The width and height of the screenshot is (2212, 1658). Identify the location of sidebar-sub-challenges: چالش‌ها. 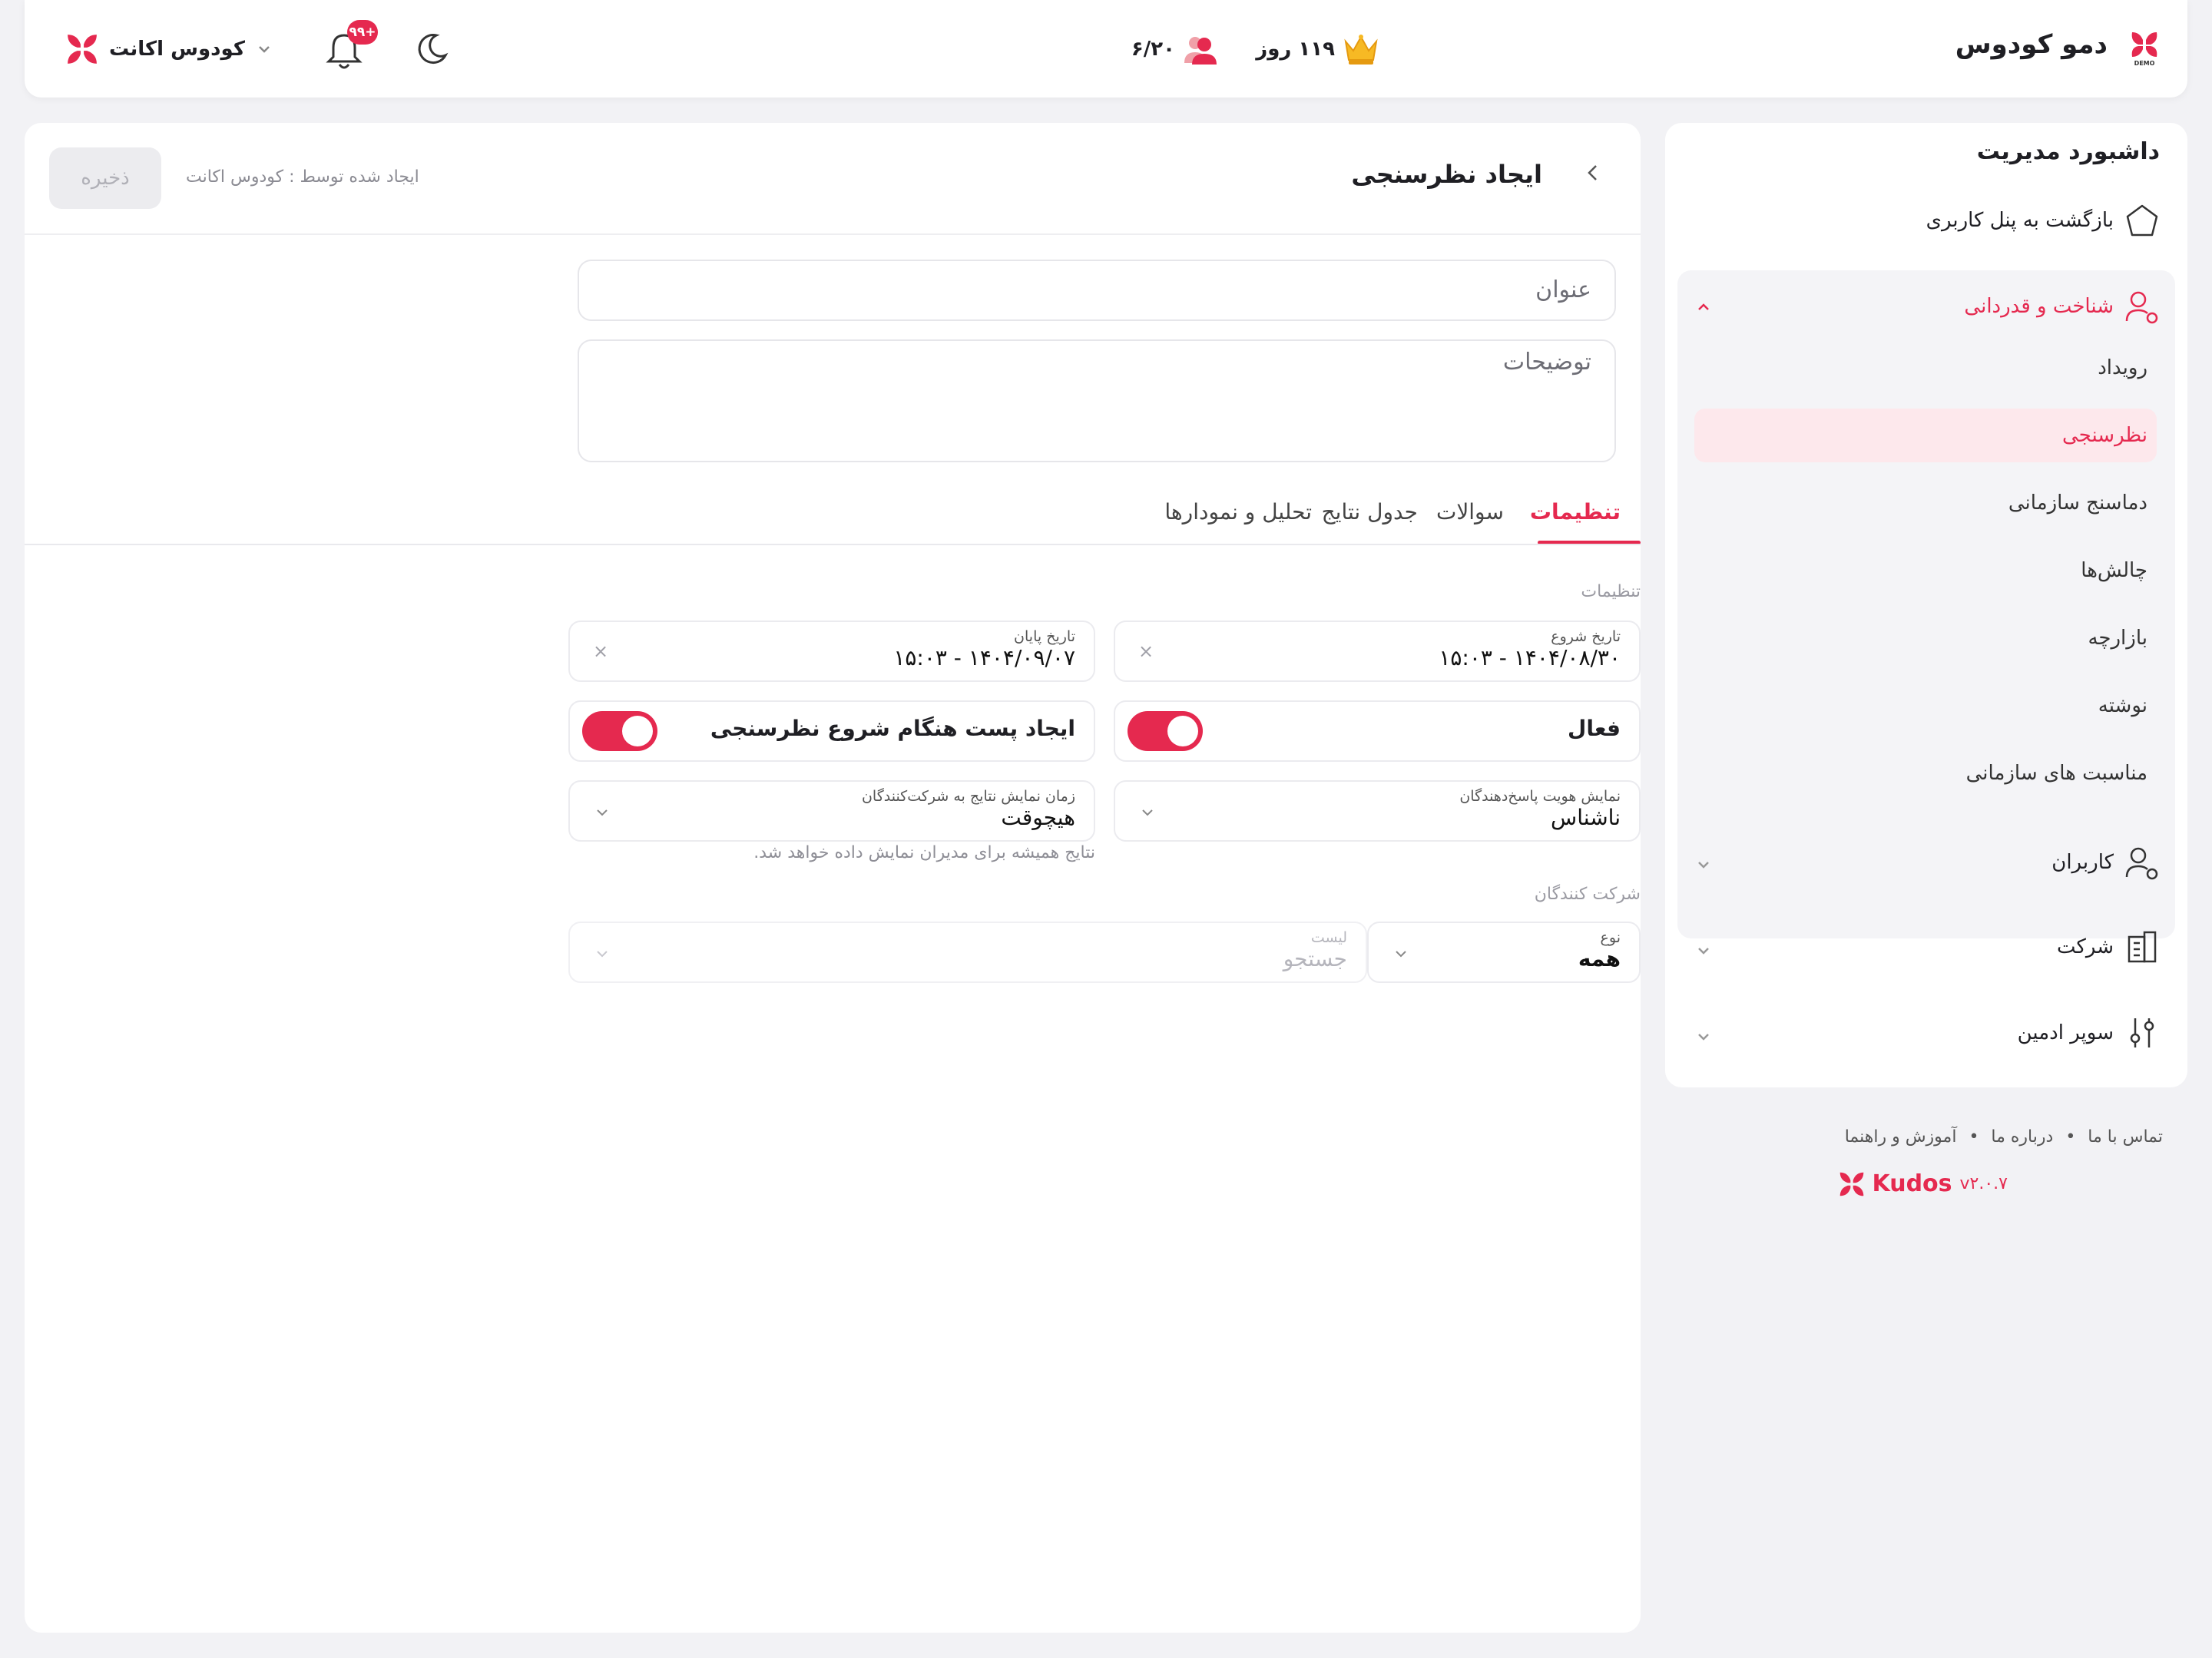
(2114, 570).